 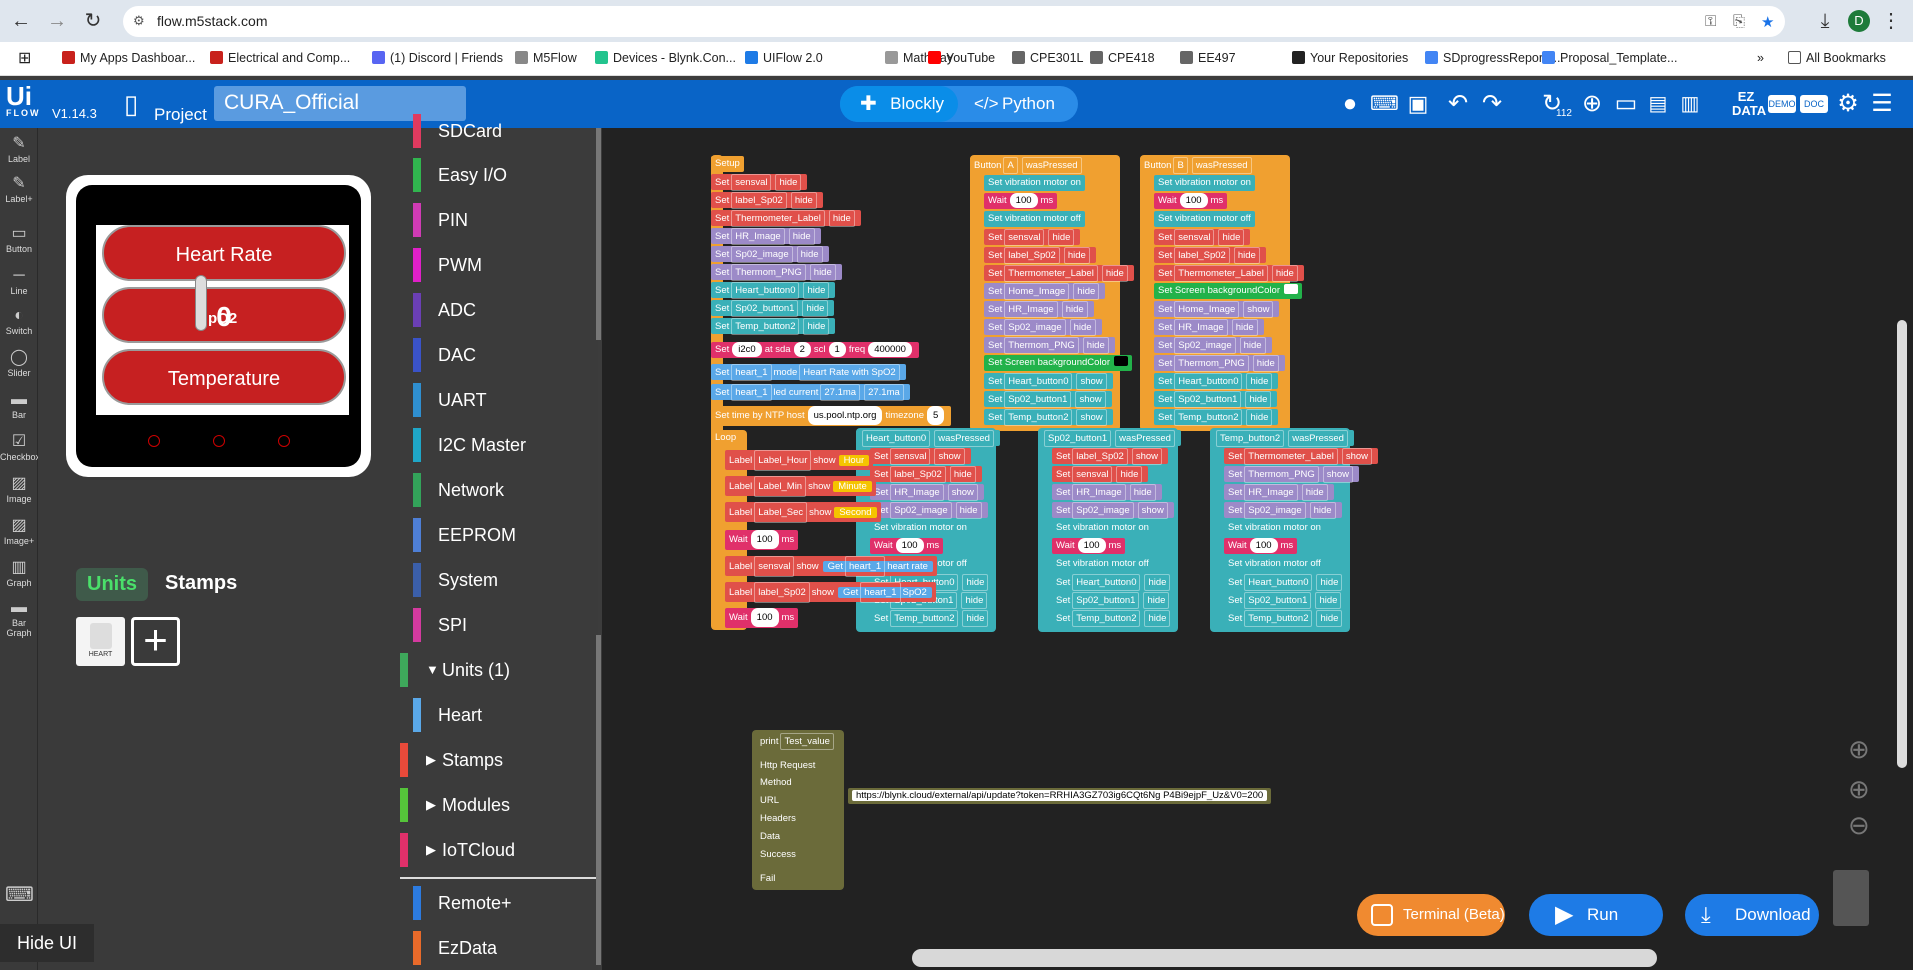 What do you see at coordinates (773, 326) in the screenshot?
I see `setup-row: Set Temp_button2 hide` at bounding box center [773, 326].